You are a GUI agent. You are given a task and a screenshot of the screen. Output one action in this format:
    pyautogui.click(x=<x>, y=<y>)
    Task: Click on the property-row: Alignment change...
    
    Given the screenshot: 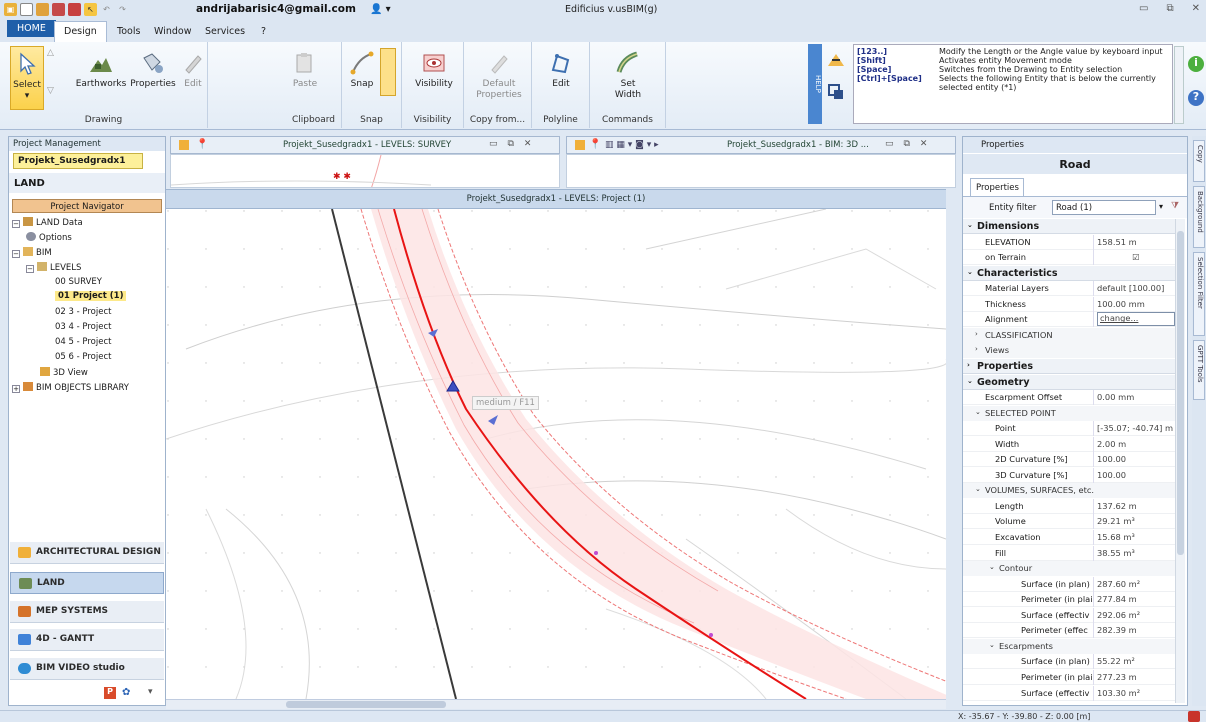 What is the action you would take?
    pyautogui.click(x=1069, y=320)
    